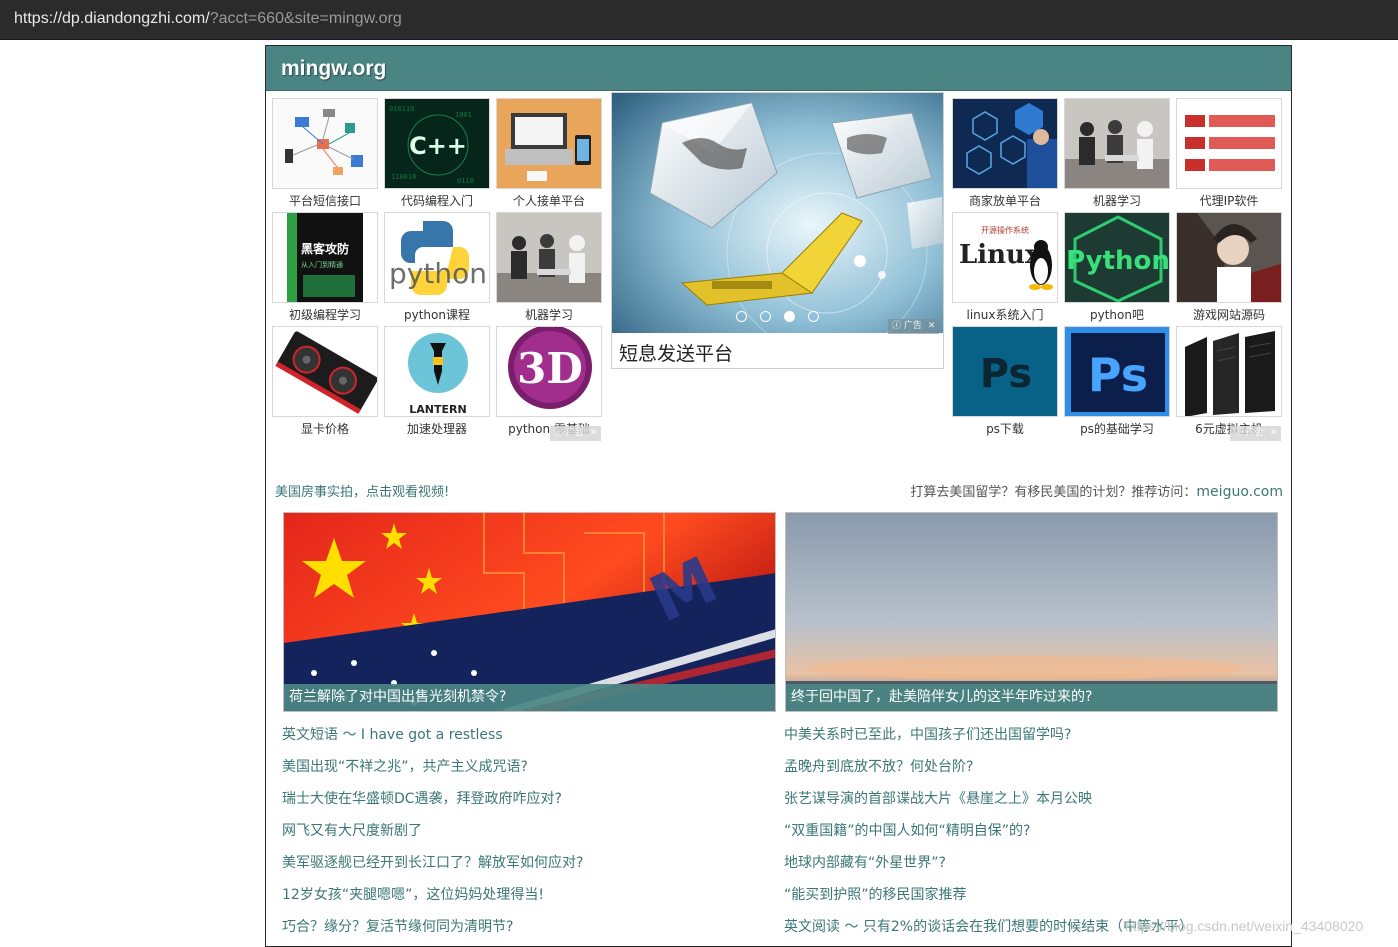  What do you see at coordinates (1031, 697) in the screenshot?
I see `feature-title: 终于回中国了，赴美陪伴女儿的这半年咋过来的?` at bounding box center [1031, 697].